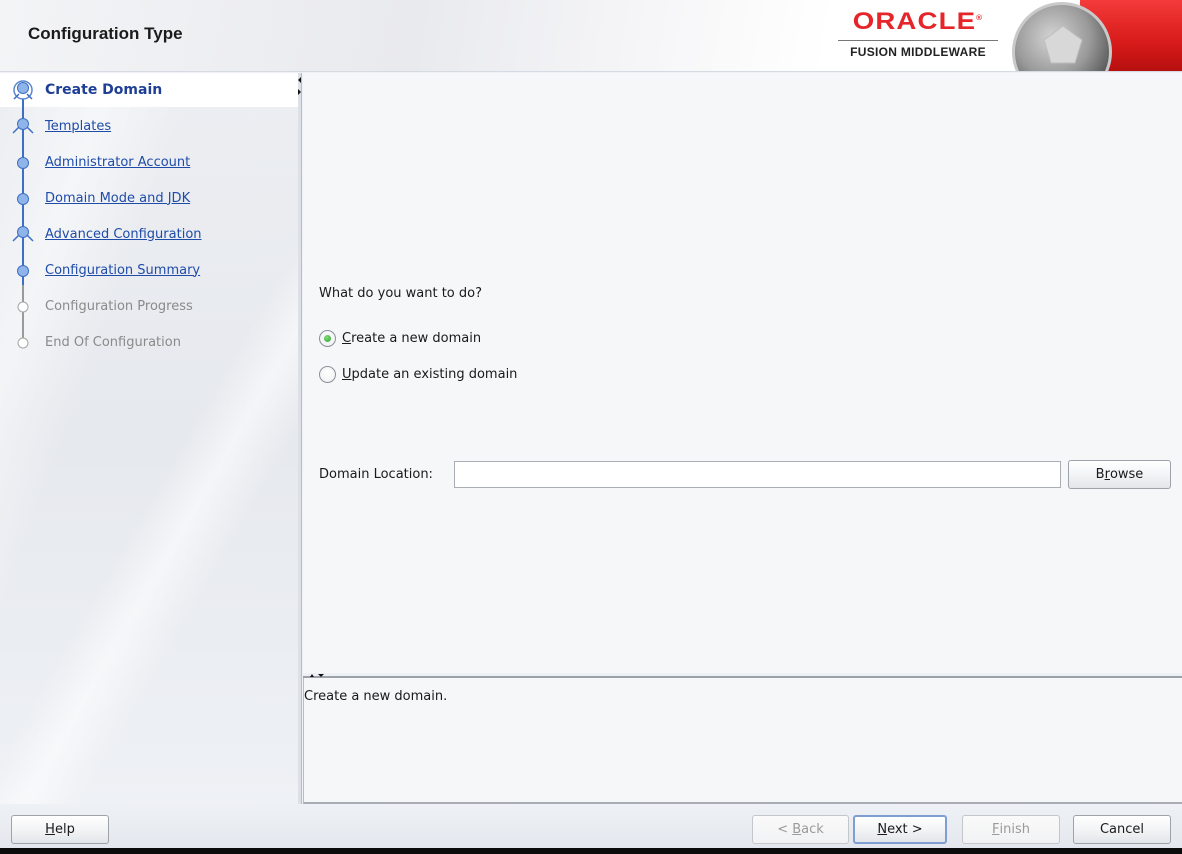 The image size is (1182, 854). What do you see at coordinates (785, 829) in the screenshot?
I see `back-label-pre: <` at bounding box center [785, 829].